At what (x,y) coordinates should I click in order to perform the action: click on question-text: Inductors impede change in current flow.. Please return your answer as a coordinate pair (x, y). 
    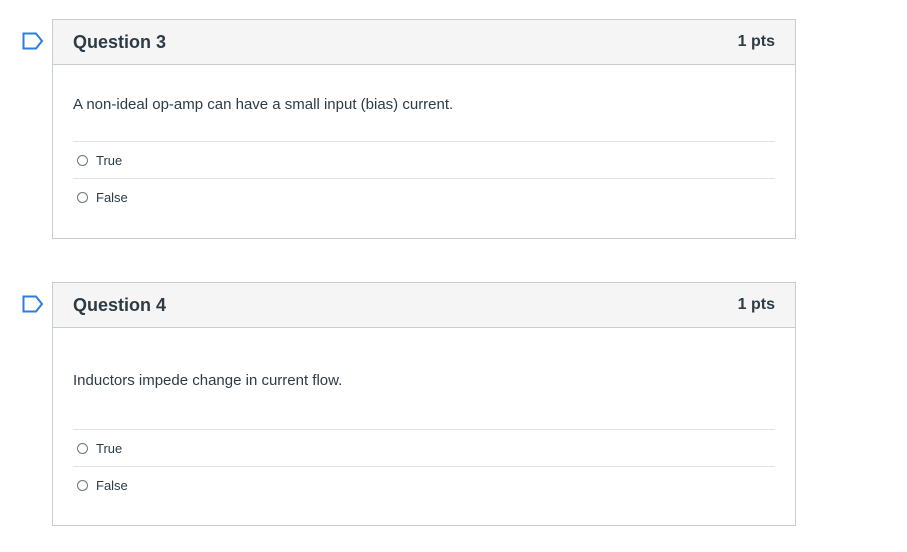
    Looking at the image, I should click on (208, 380).